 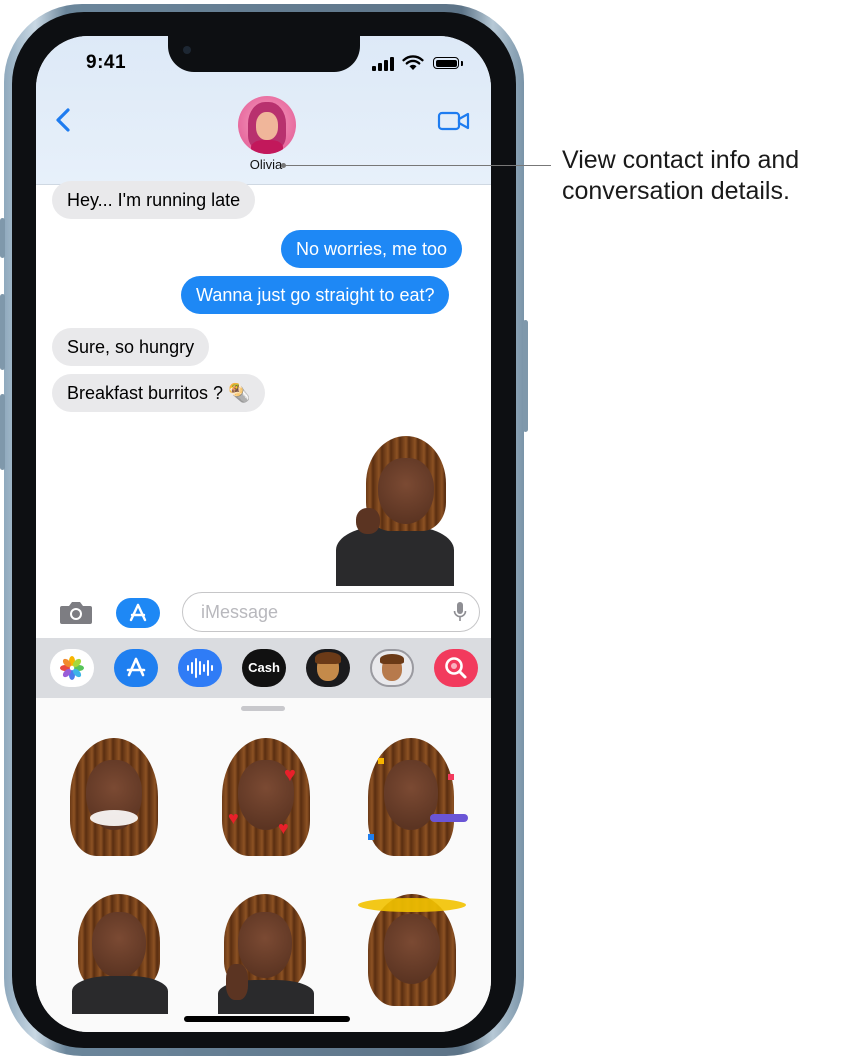 What do you see at coordinates (384, 64) in the screenshot?
I see `cellular-signal-icon` at bounding box center [384, 64].